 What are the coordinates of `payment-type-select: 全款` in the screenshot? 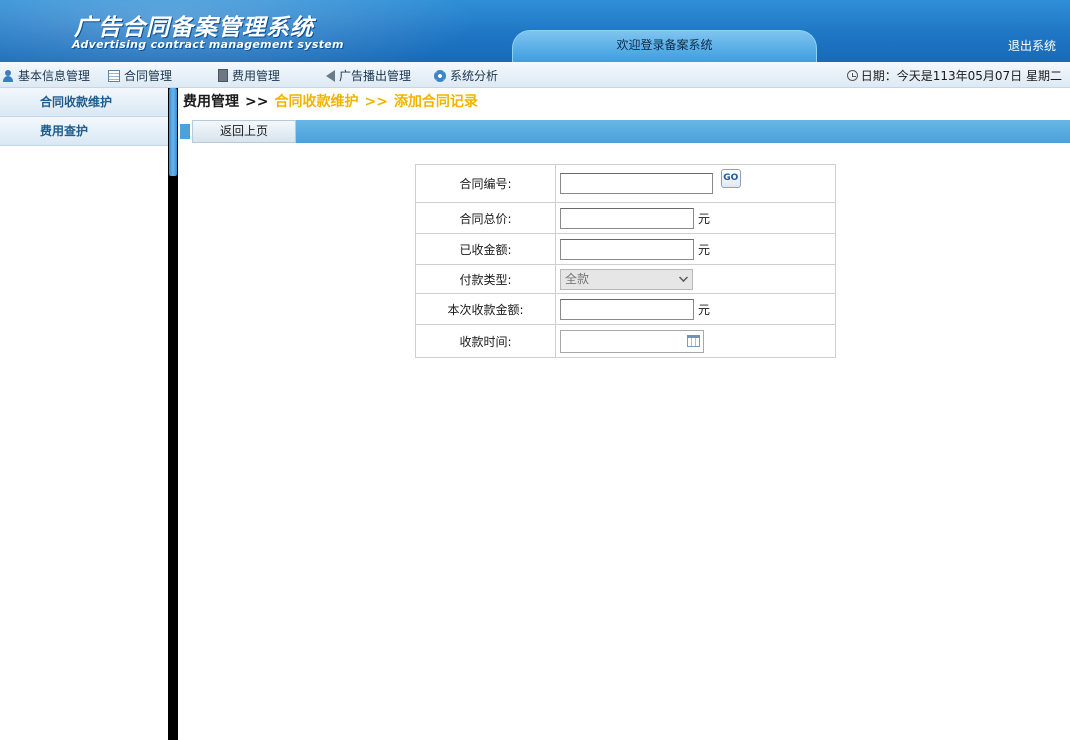 It's located at (626, 279).